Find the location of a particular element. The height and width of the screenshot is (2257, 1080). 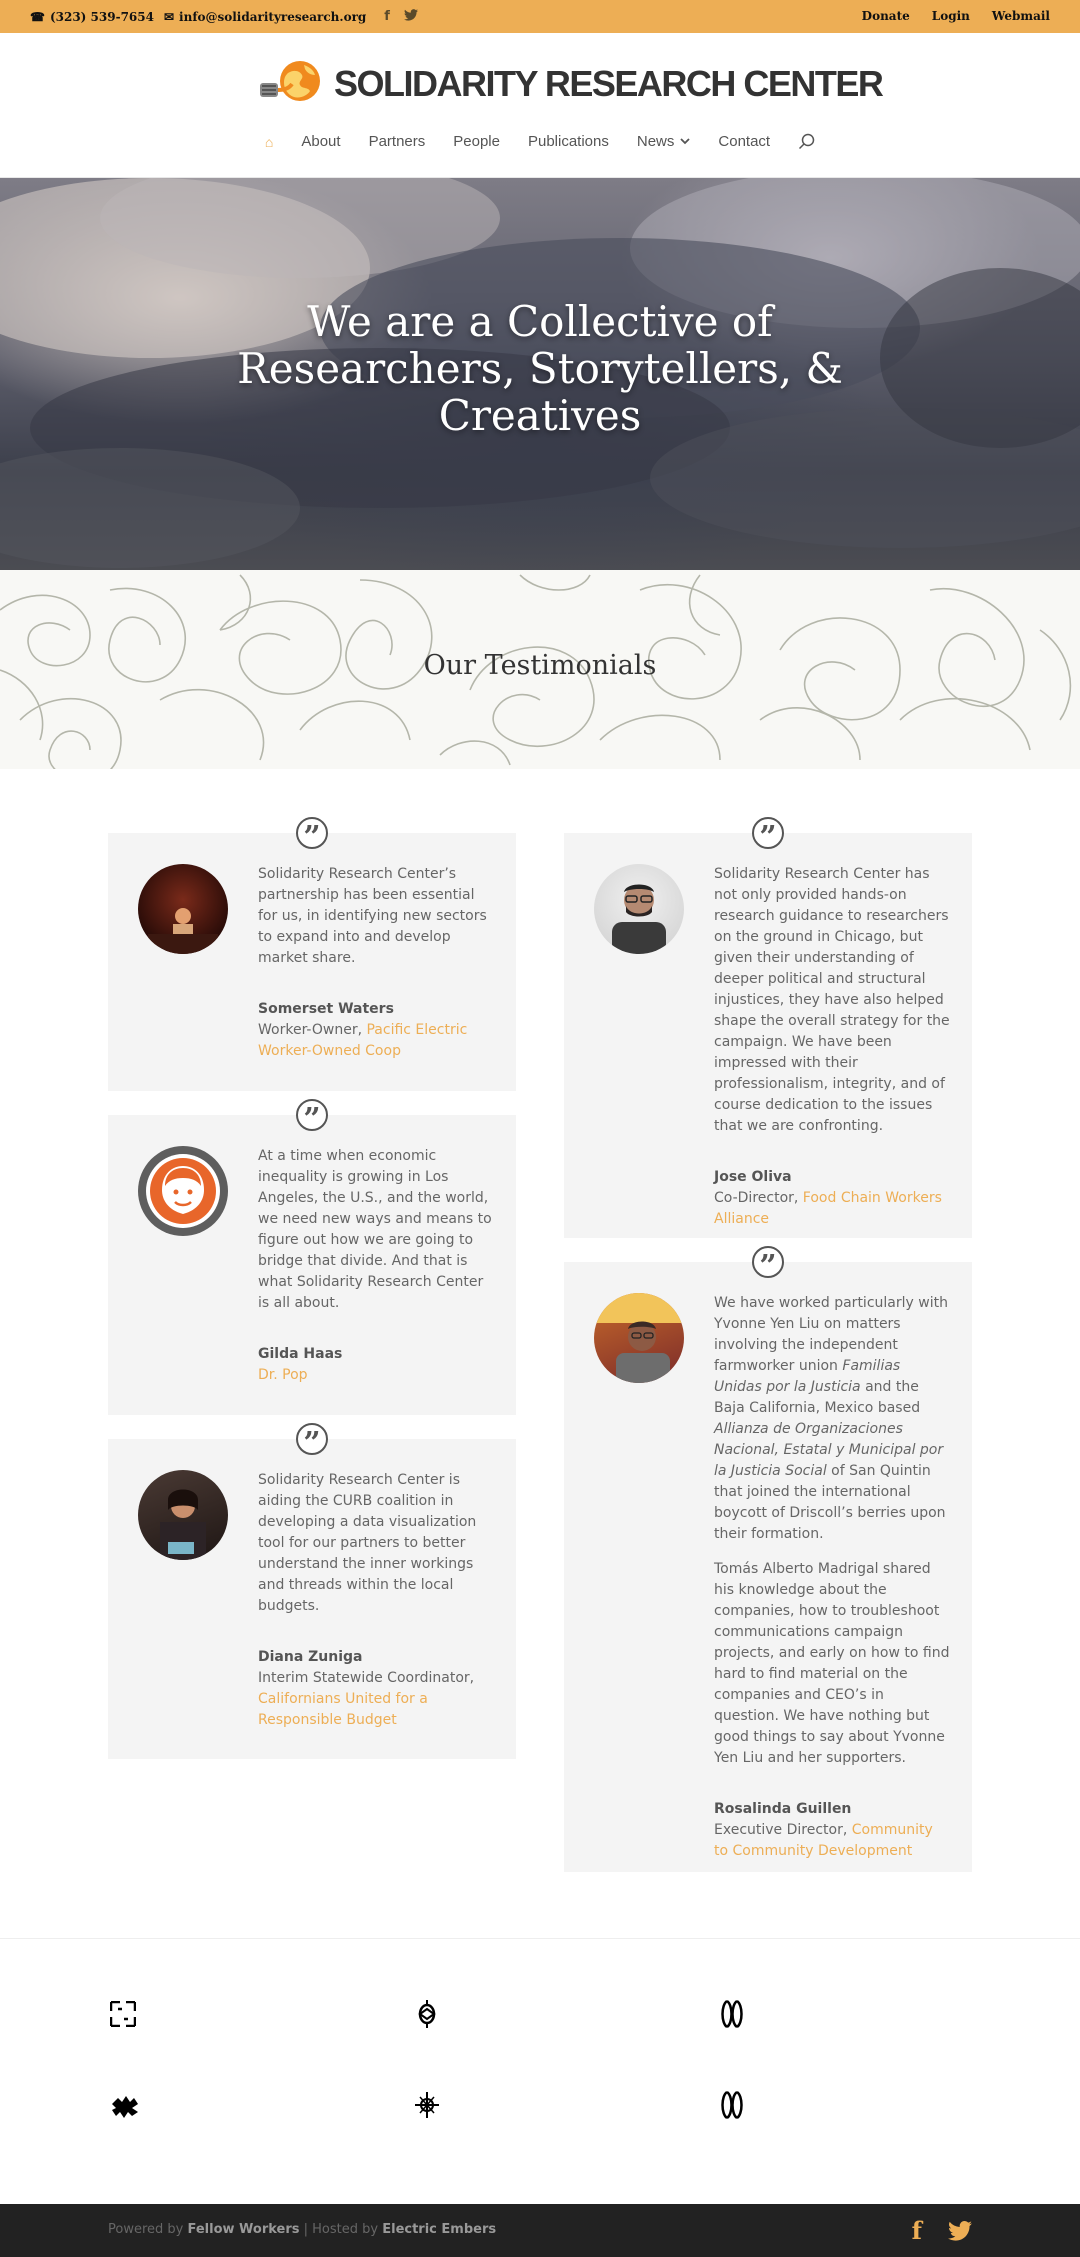

org-link: Dr. Pop is located at coordinates (283, 1375).